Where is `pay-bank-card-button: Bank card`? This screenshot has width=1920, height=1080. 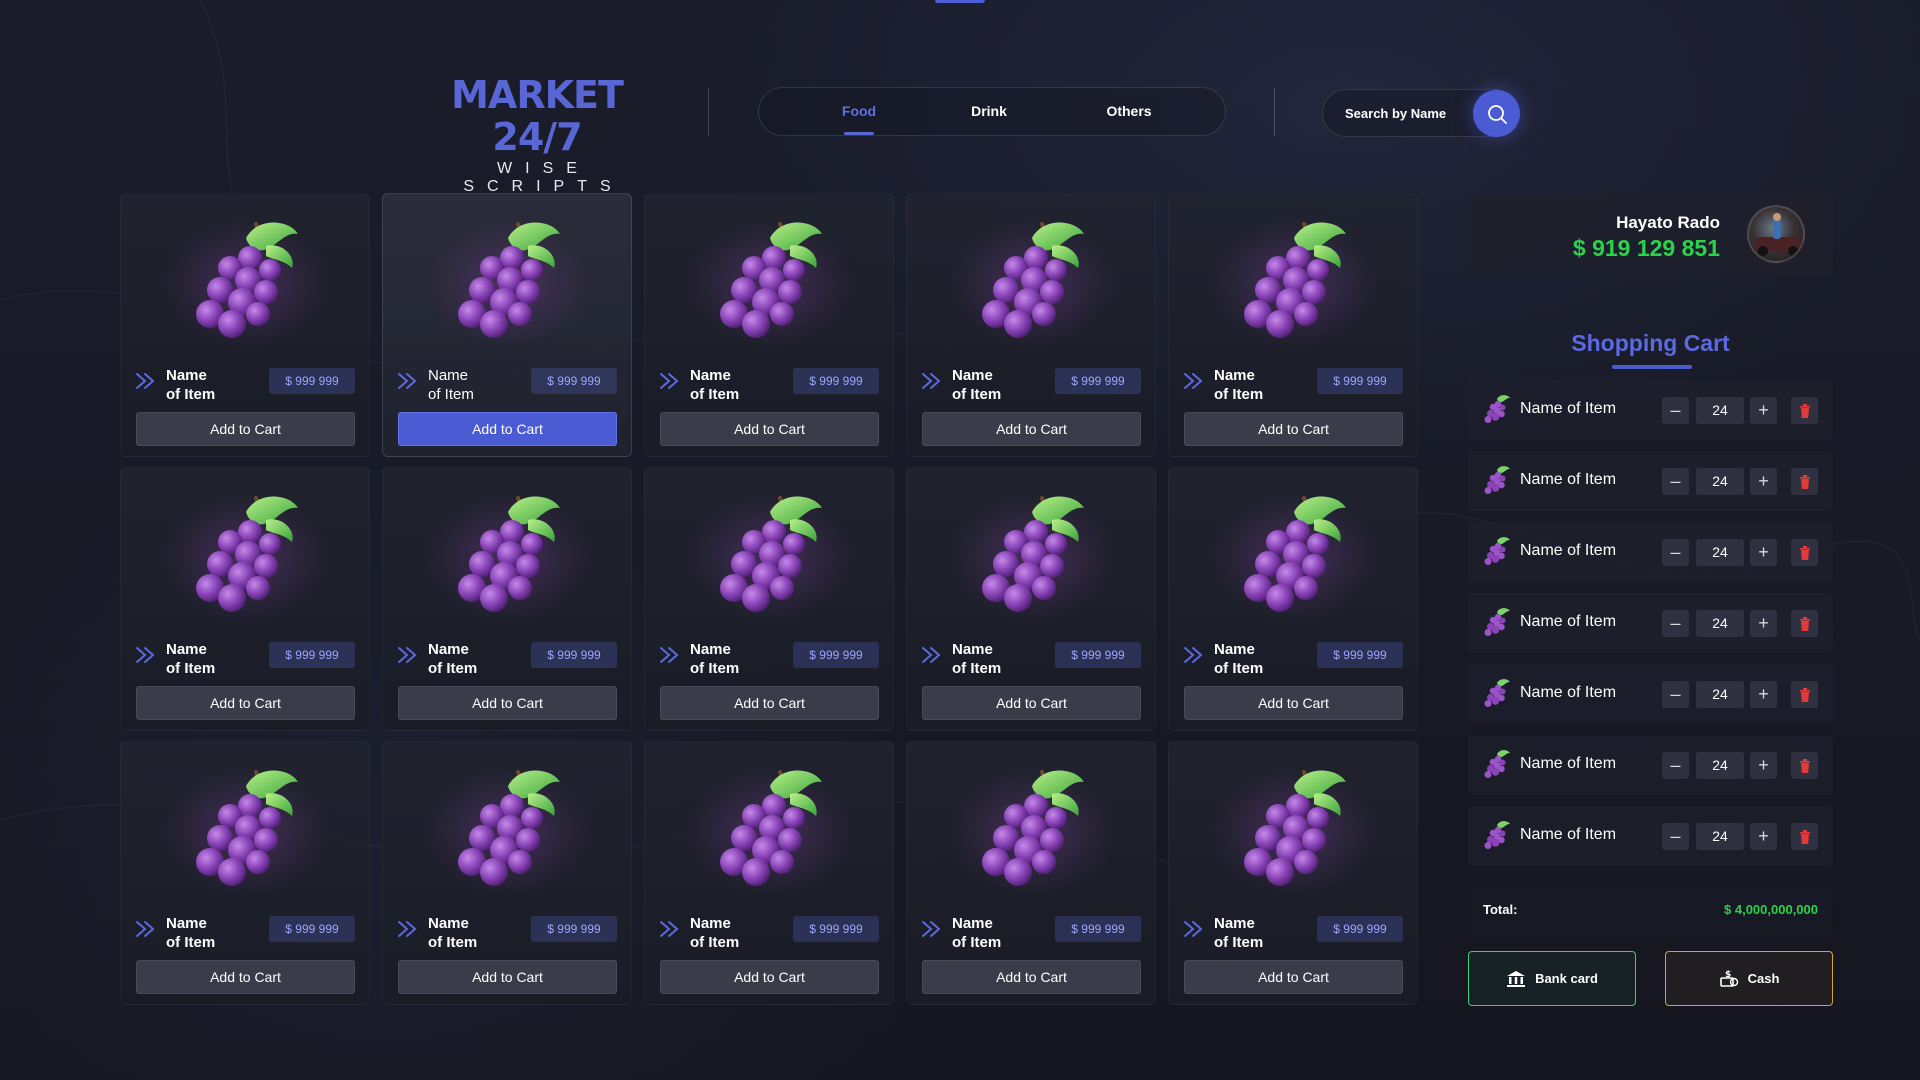
pay-bank-card-button: Bank card is located at coordinates (1552, 978).